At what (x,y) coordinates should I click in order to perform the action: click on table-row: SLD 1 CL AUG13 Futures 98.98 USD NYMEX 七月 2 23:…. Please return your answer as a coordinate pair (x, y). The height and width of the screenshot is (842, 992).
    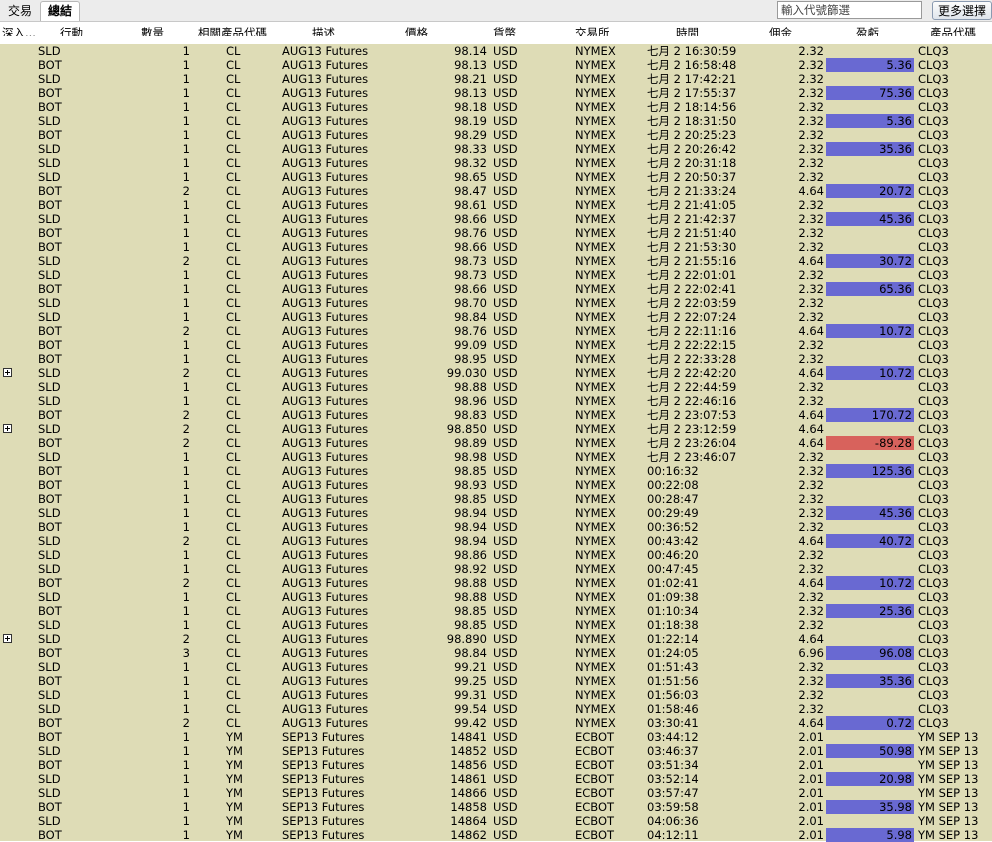
    Looking at the image, I should click on (496, 457).